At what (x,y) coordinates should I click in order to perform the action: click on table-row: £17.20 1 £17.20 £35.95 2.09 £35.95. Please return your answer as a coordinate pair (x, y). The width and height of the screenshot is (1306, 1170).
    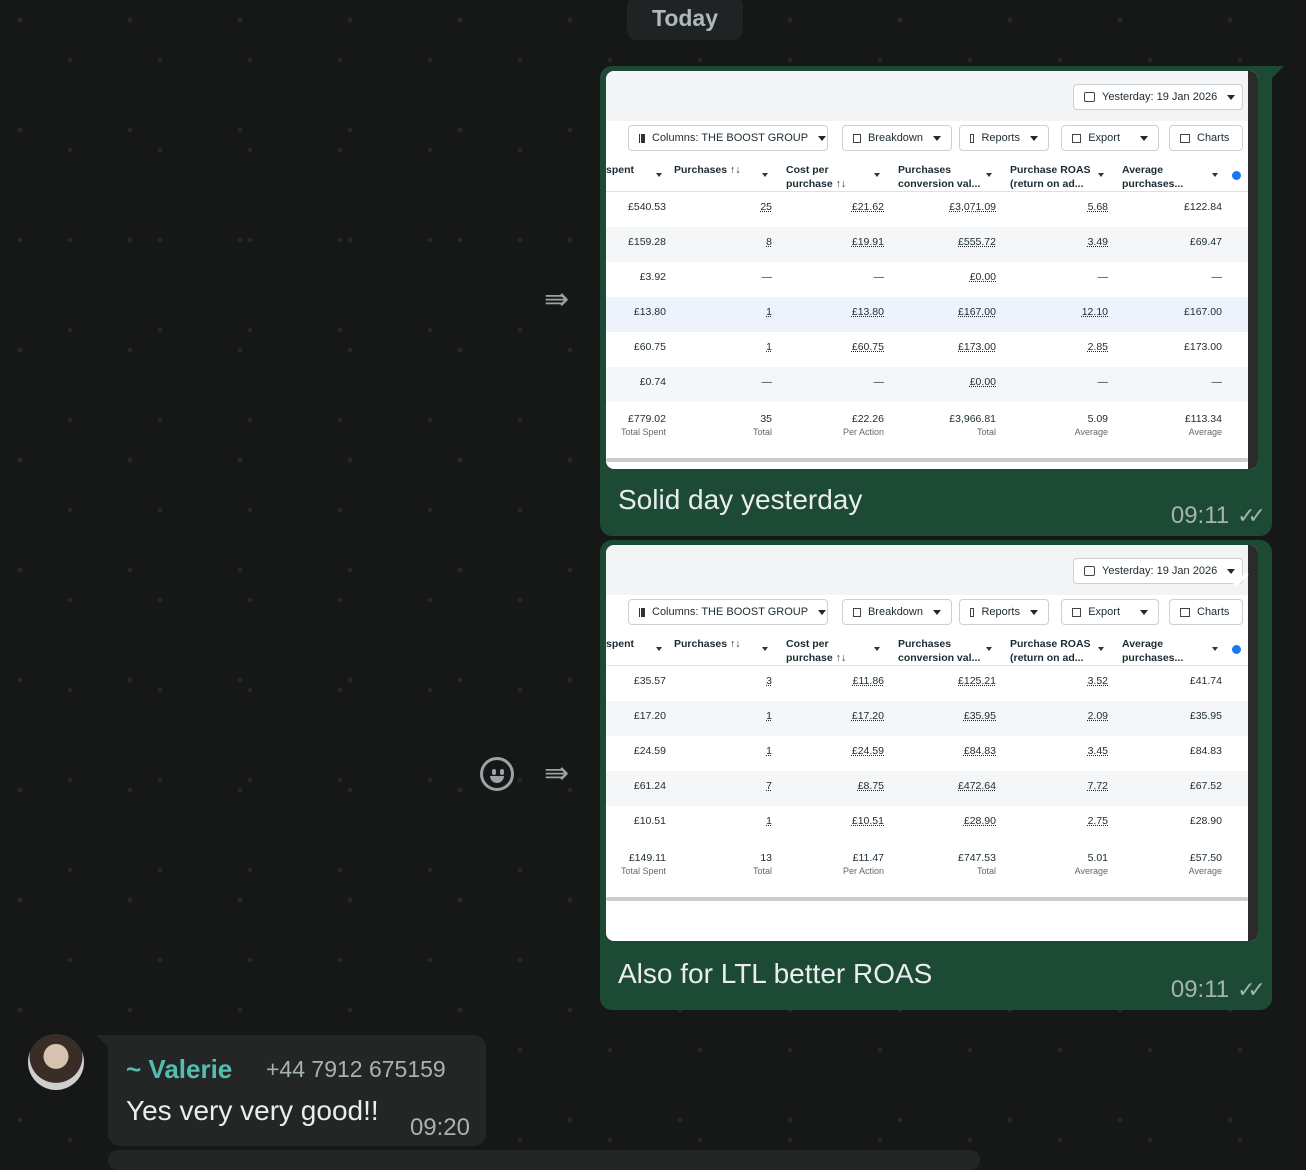
    Looking at the image, I should click on (932, 718).